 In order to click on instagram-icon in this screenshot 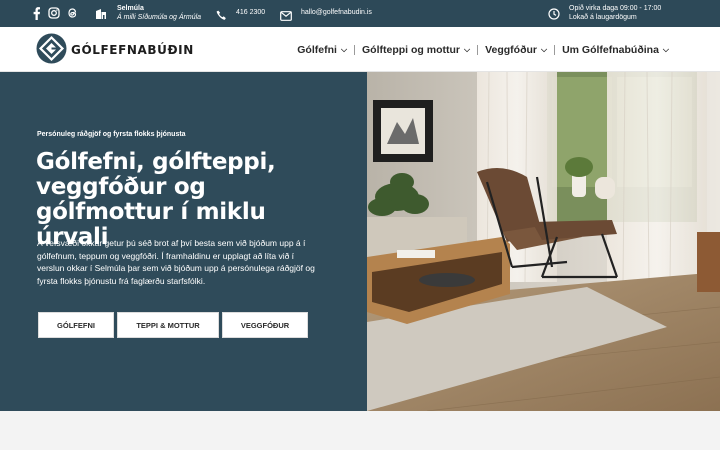, I will do `click(54, 13)`.